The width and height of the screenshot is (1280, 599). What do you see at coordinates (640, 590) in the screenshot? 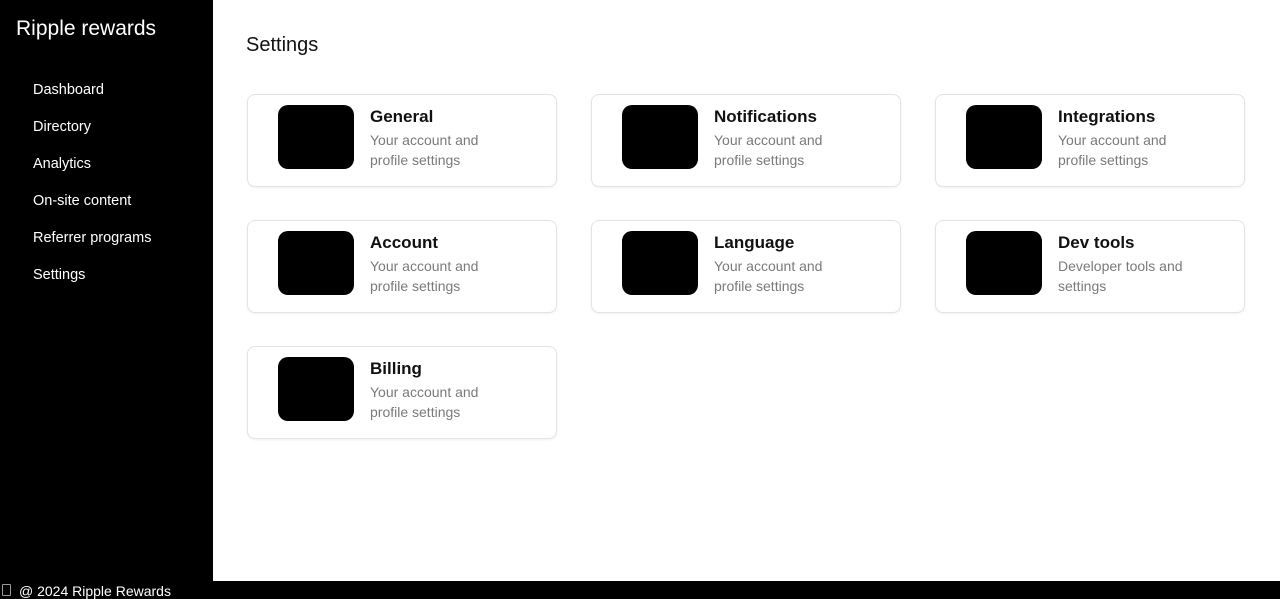
I see `footer: @ 2024 Ripple Rewards` at bounding box center [640, 590].